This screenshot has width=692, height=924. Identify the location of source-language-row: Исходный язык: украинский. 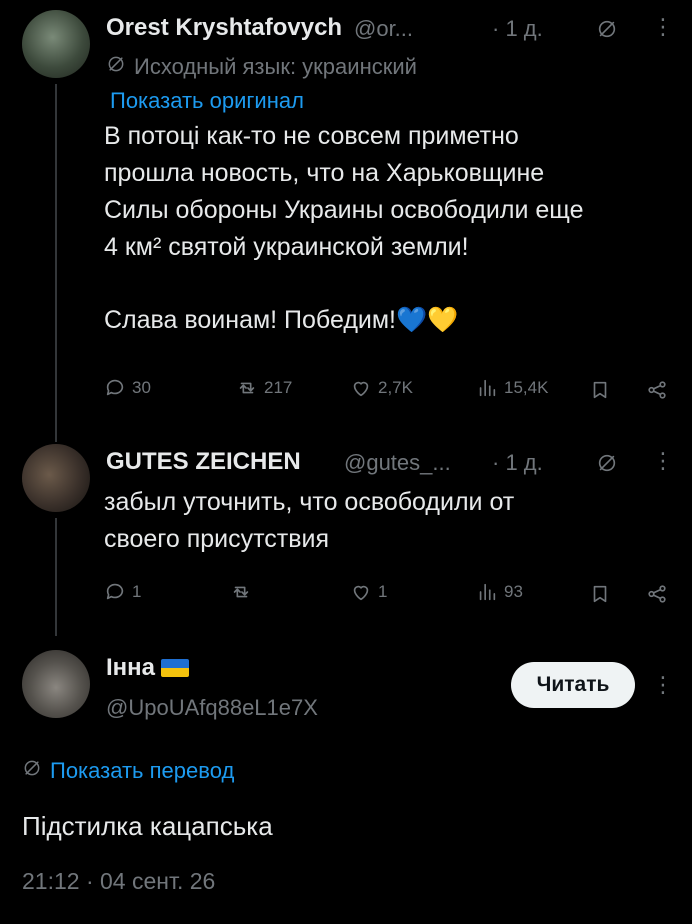
(261, 67).